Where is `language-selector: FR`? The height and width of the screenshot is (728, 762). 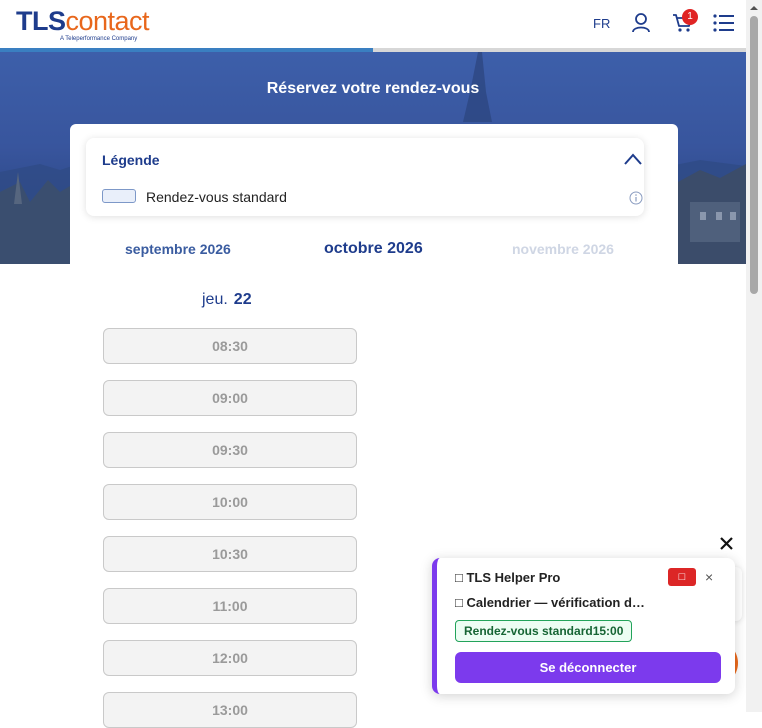
language-selector: FR is located at coordinates (601, 23).